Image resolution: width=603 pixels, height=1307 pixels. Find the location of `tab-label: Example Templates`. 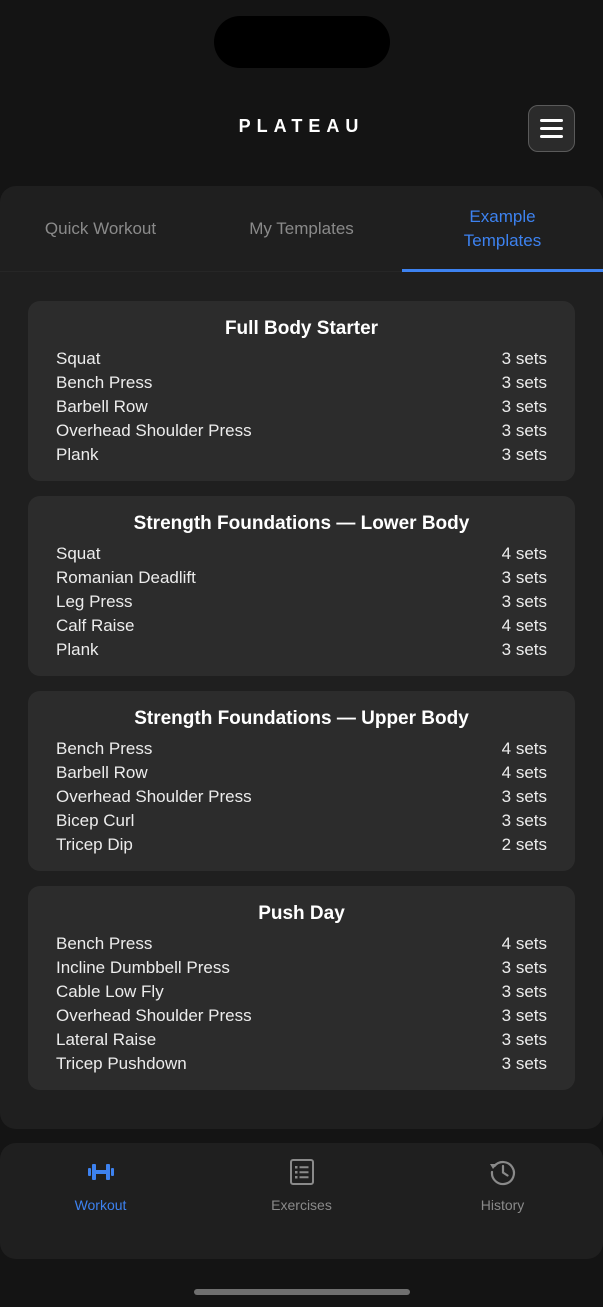

tab-label: Example Templates is located at coordinates (502, 228).